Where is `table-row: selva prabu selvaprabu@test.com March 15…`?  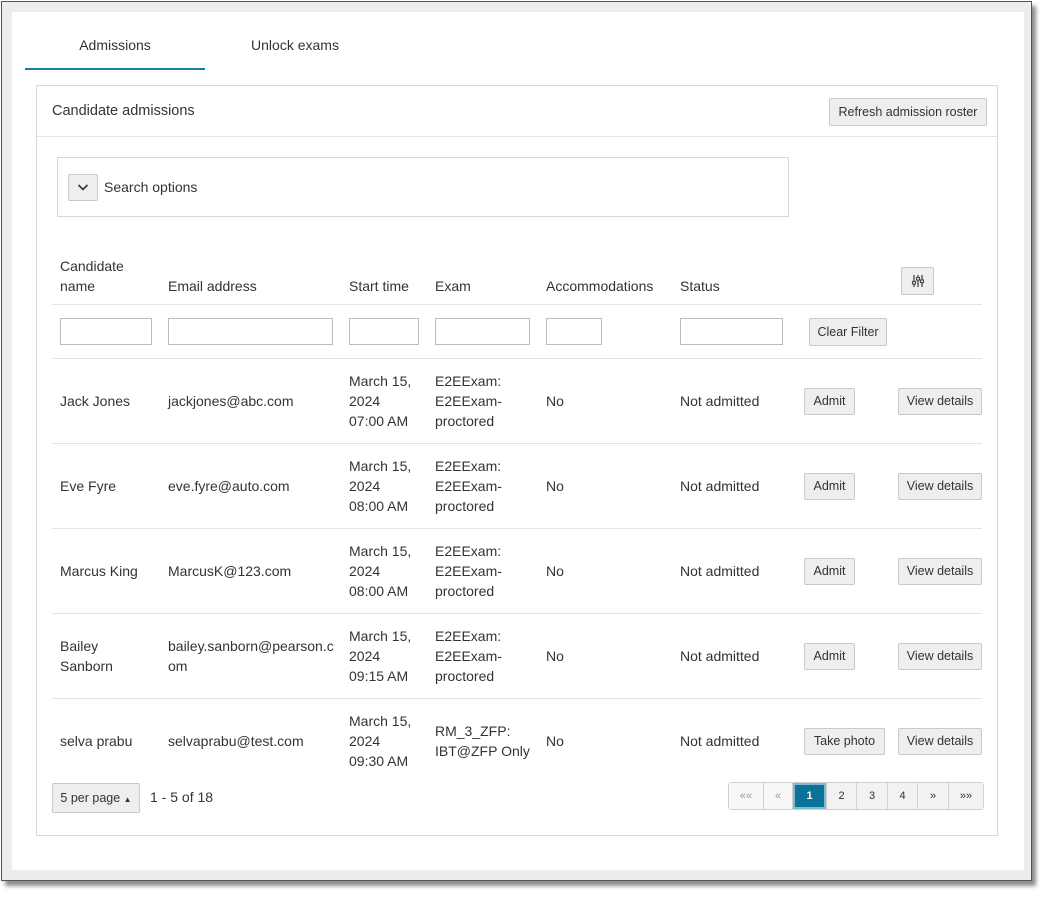 table-row: selva prabu selvaprabu@test.com March 15… is located at coordinates (517, 741).